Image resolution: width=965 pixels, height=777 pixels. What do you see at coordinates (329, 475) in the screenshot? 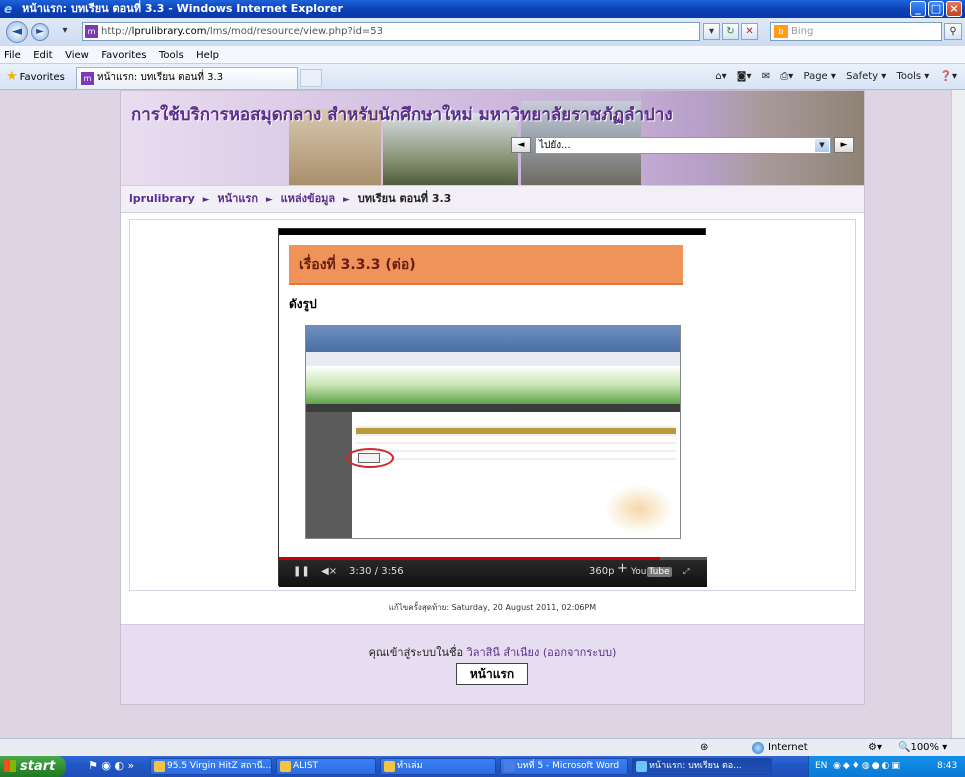
I see `screenshot-sidebar` at bounding box center [329, 475].